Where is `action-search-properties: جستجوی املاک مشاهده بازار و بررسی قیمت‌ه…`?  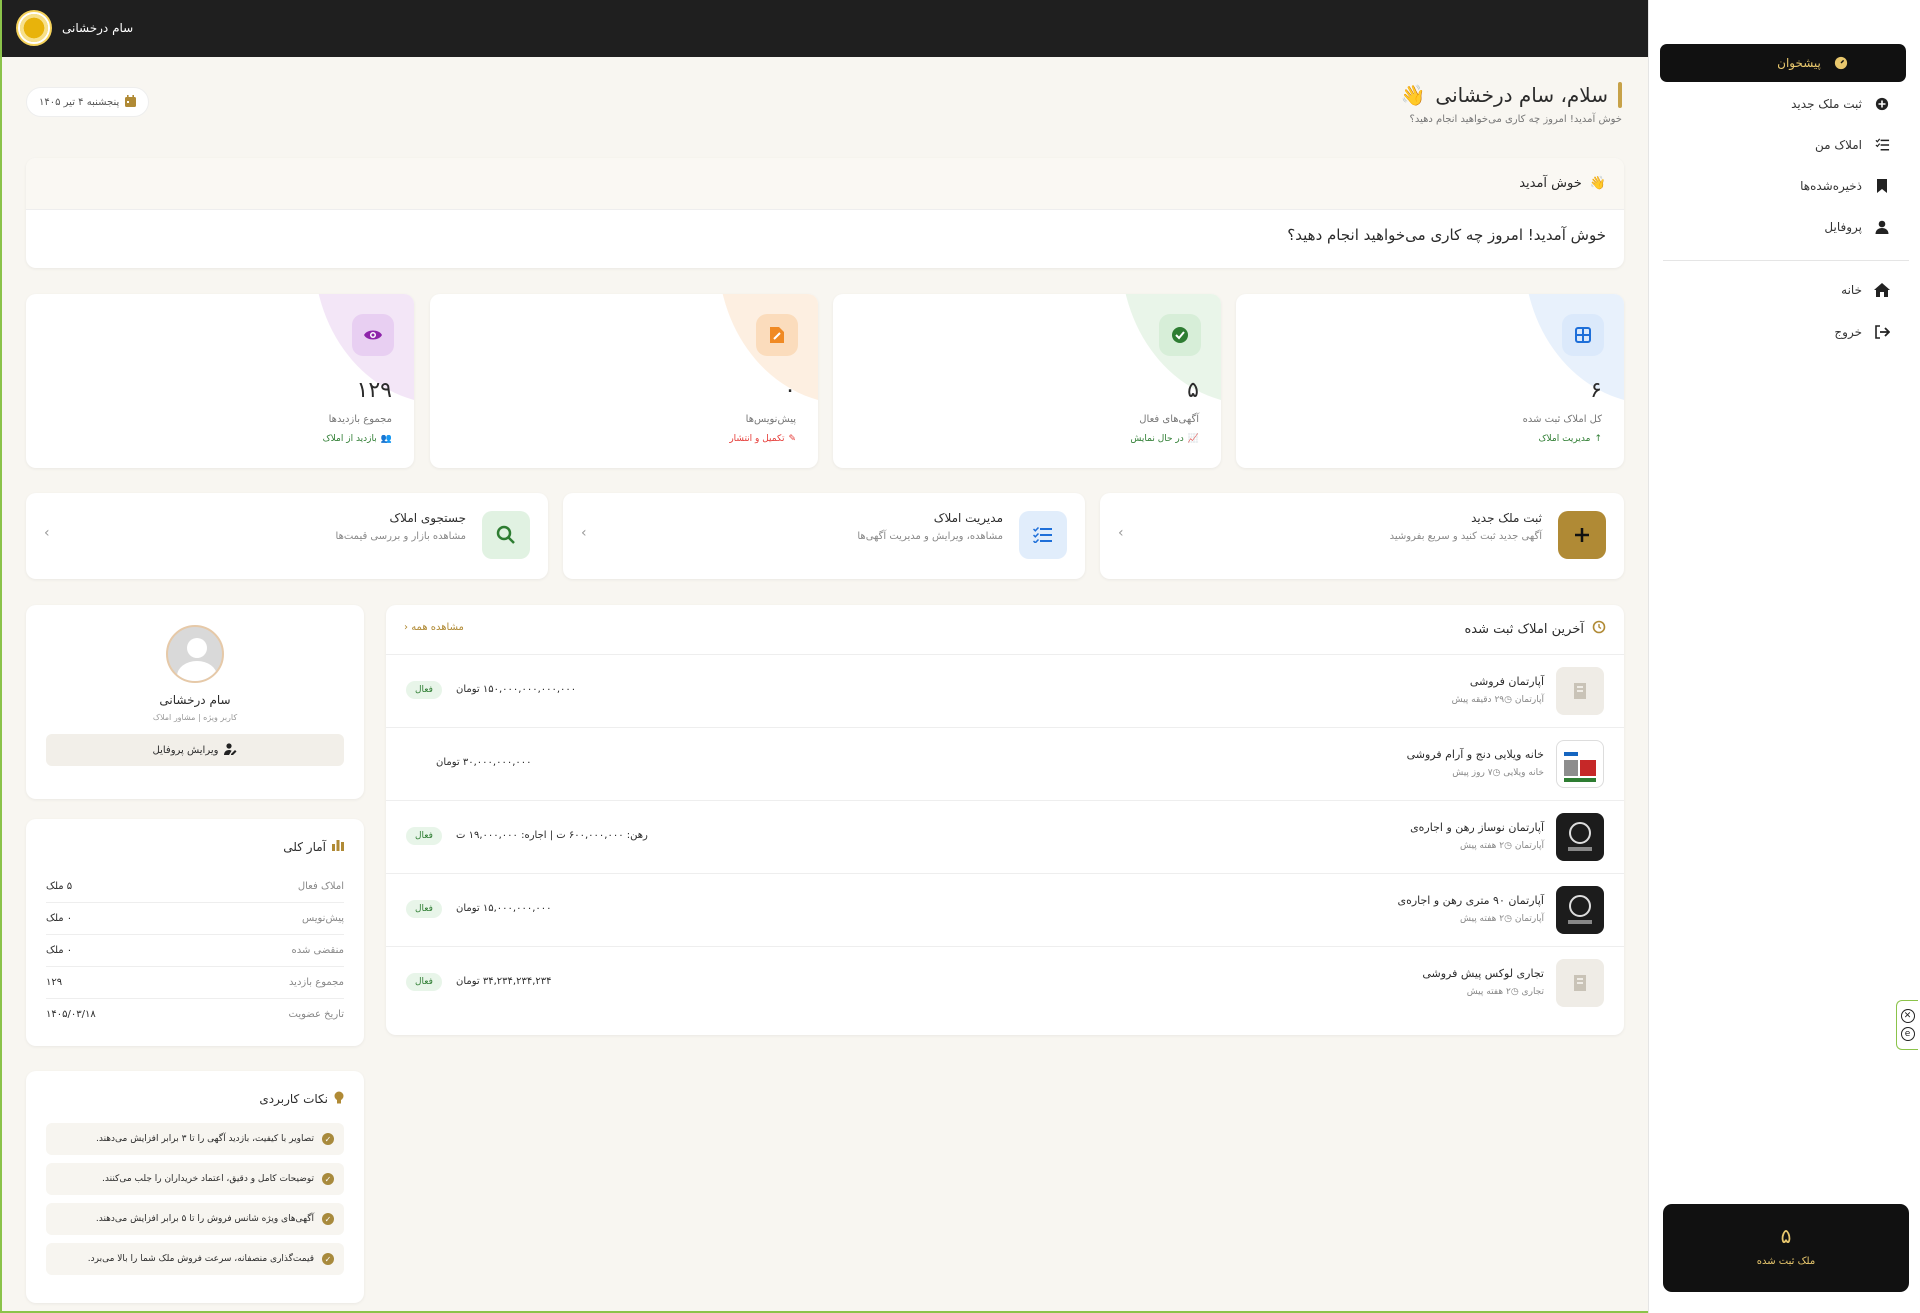
action-search-properties: جستجوی املاک مشاهده بازار و بررسی قیمت‌ه… is located at coordinates (287, 536).